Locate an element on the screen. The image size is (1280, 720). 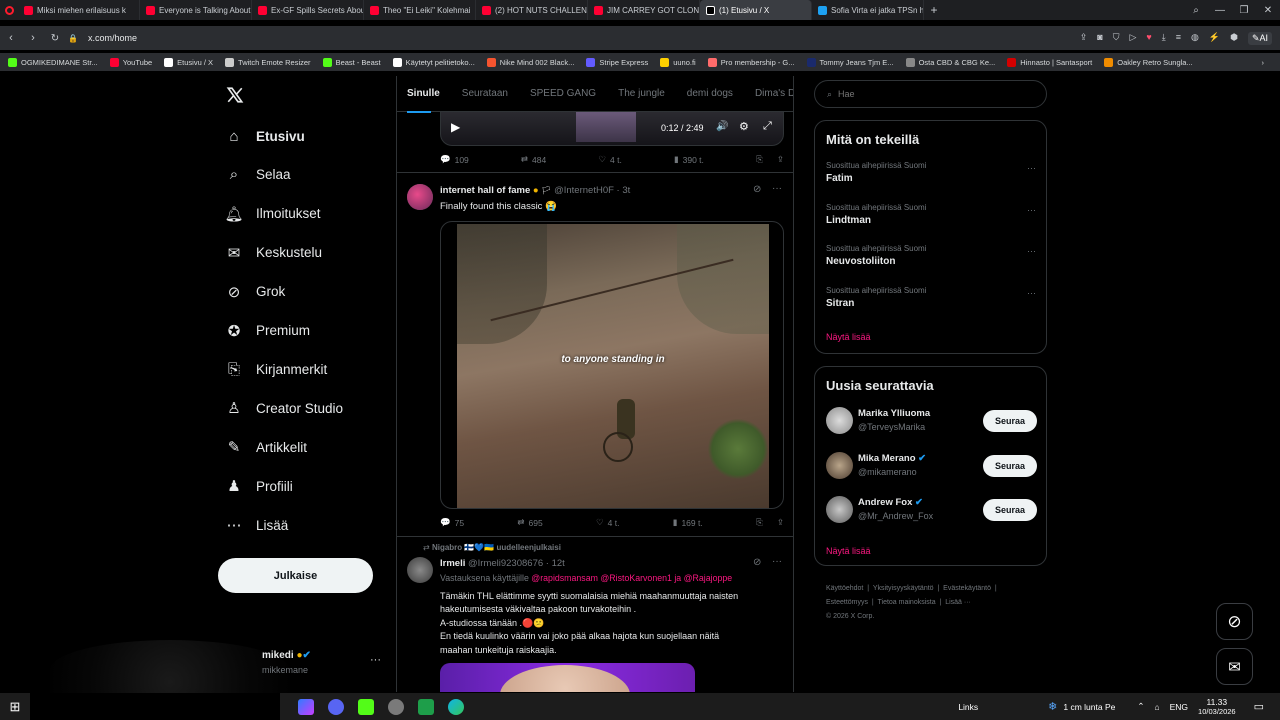
play-icon: ▶ is located at coordinates (455, 127).